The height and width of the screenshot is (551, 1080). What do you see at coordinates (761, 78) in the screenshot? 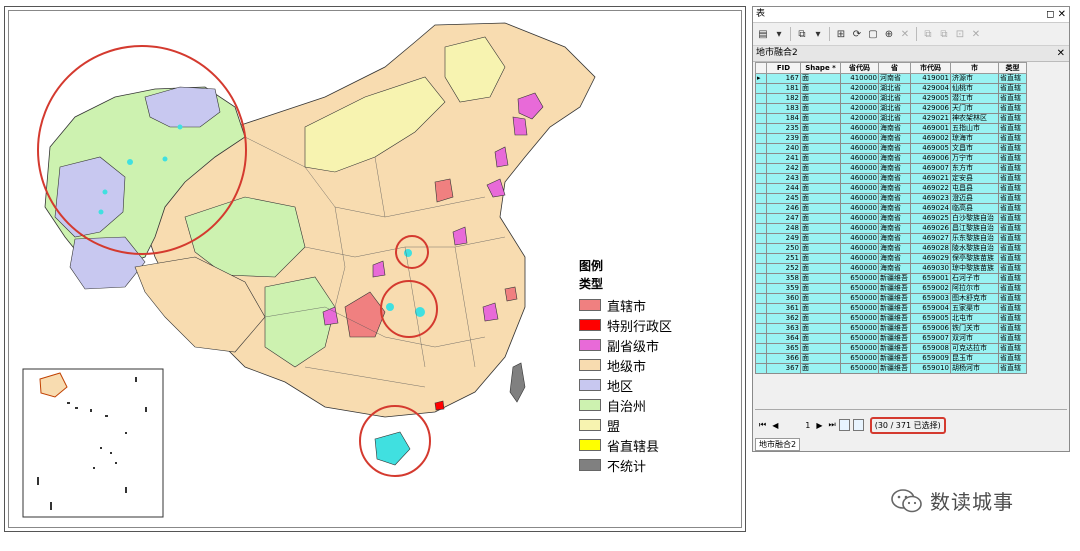
I see `row-selector: ▸` at bounding box center [761, 78].